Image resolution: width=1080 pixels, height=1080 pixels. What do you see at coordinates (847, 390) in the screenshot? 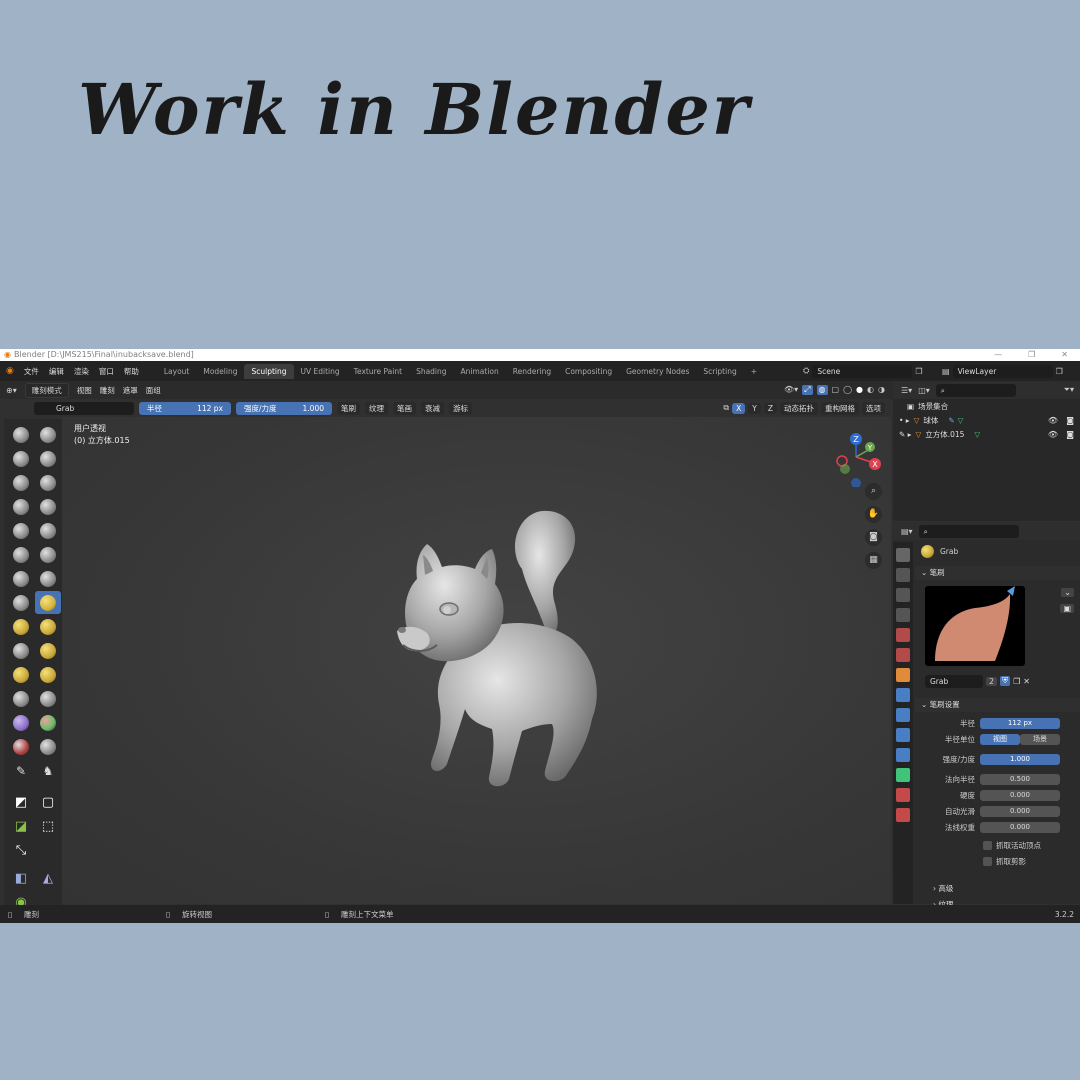
I see `wireframe-shading-icon: ◯` at bounding box center [847, 390].